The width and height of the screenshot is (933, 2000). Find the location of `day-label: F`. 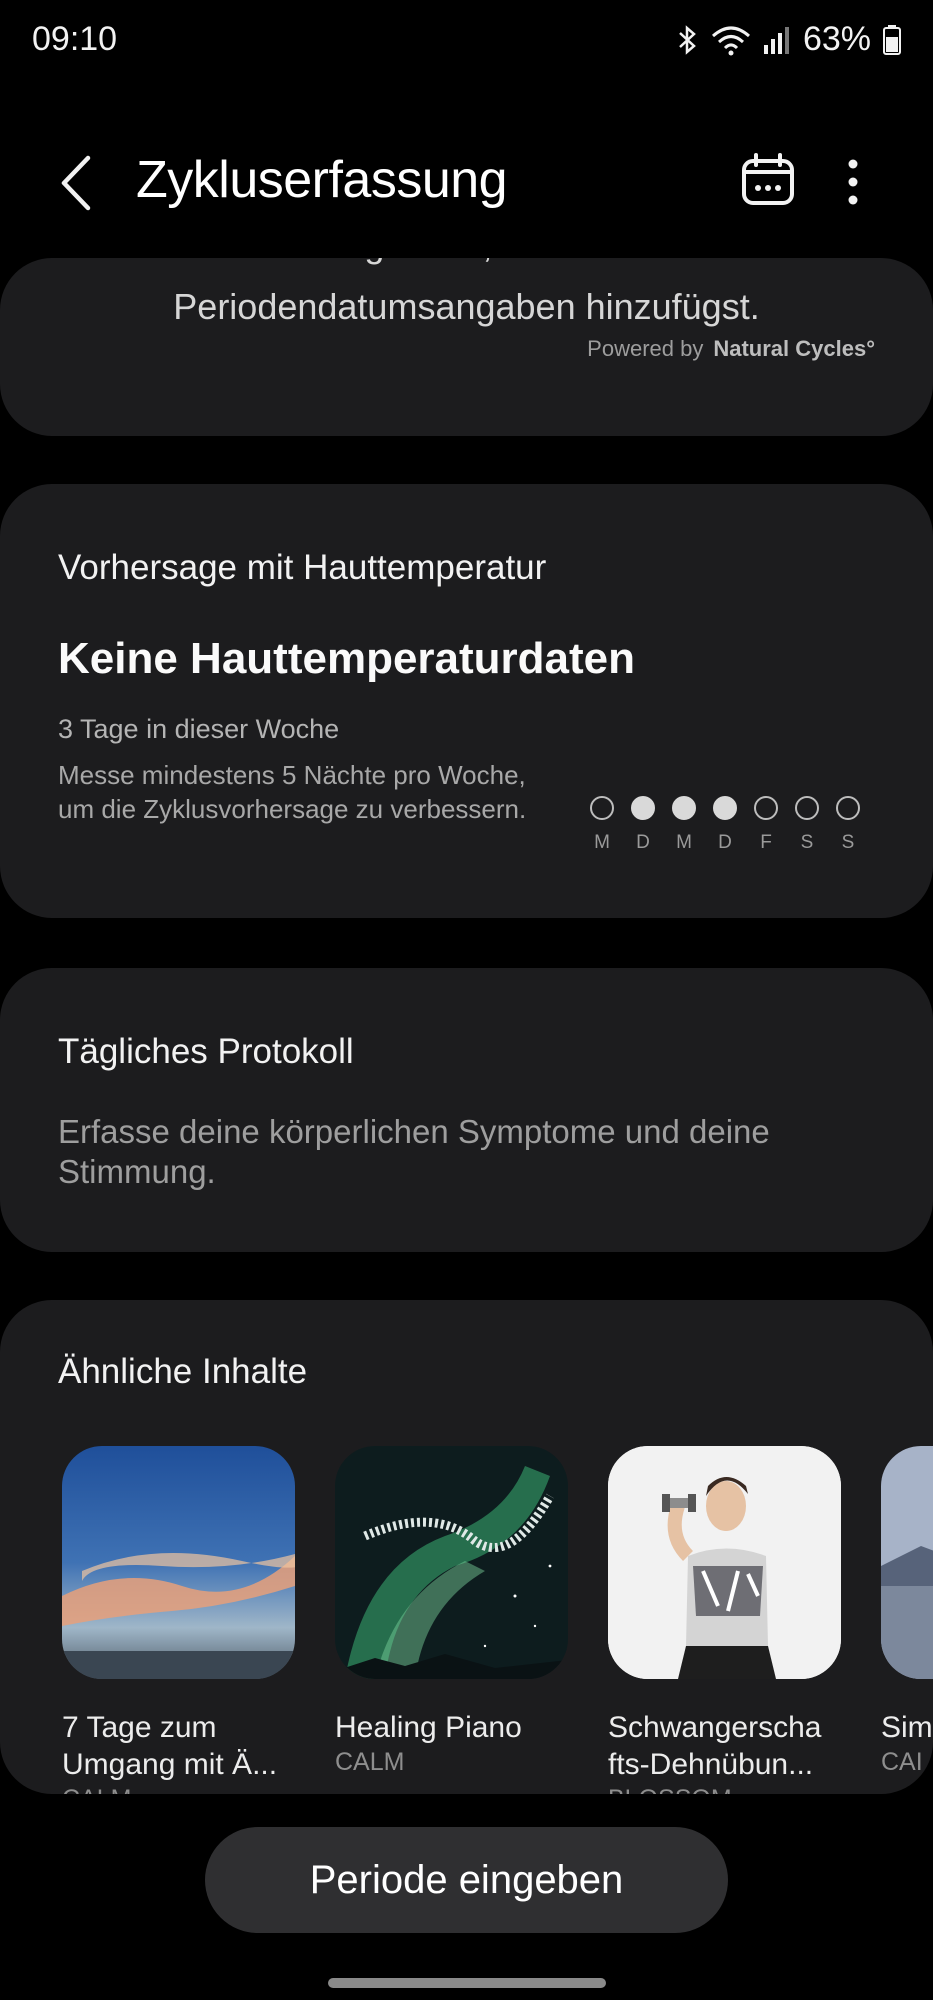

day-label: F is located at coordinates (766, 842).